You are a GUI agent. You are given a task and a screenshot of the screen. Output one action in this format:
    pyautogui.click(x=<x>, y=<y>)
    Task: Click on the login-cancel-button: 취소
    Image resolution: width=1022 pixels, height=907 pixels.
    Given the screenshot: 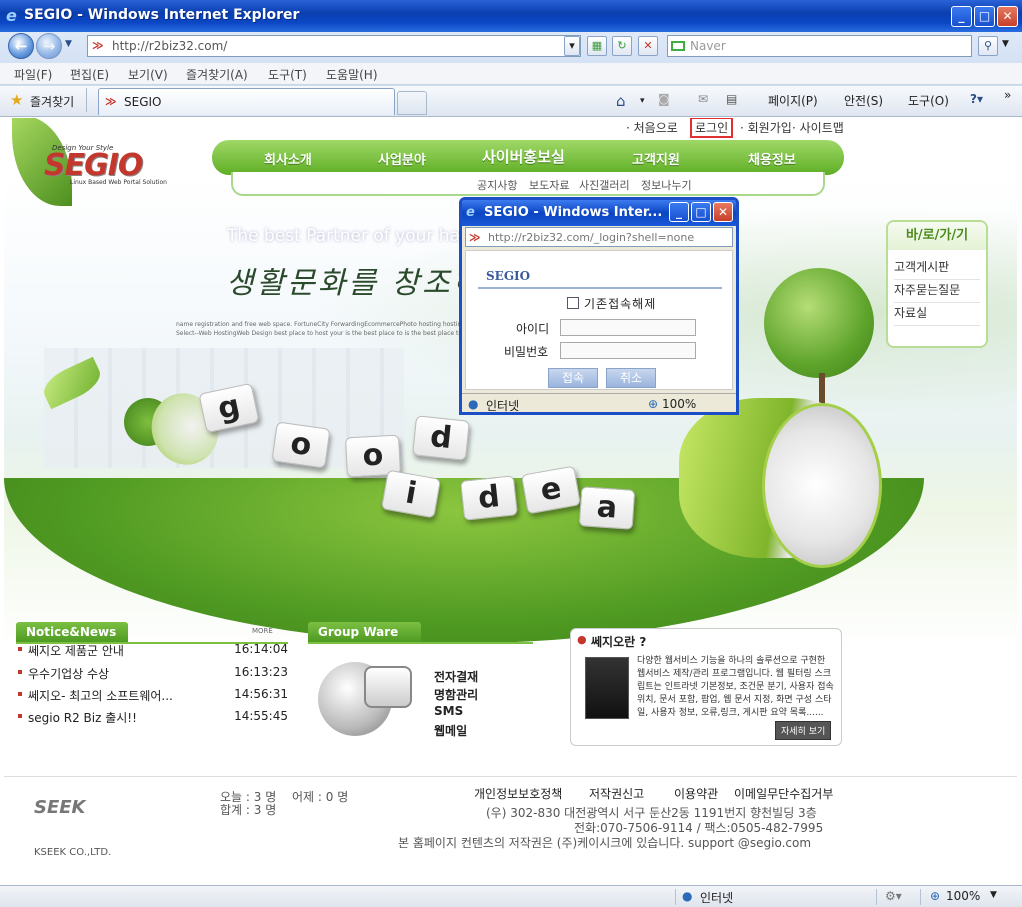 What is the action you would take?
    pyautogui.click(x=631, y=378)
    